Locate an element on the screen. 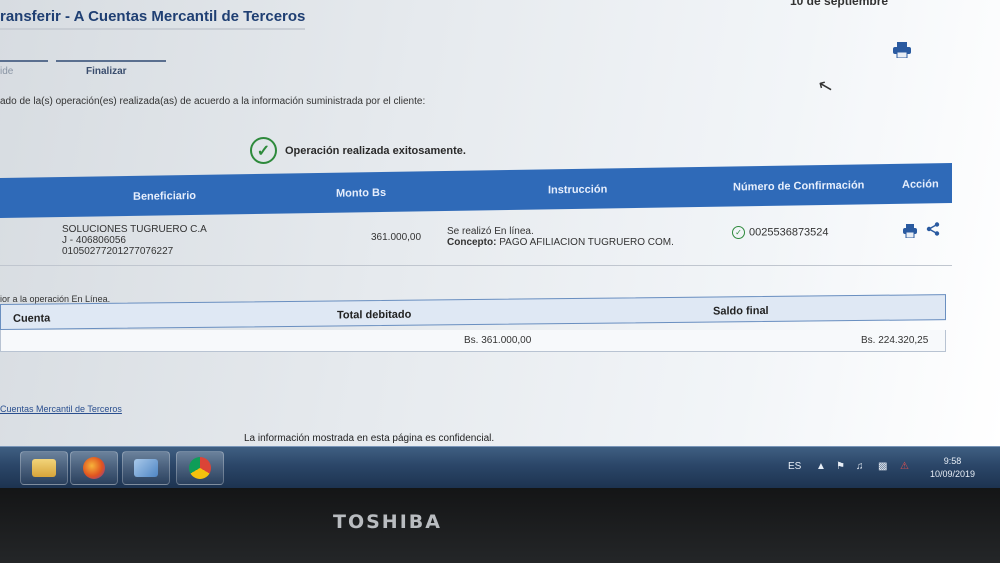  date-header: 10 de septiembre is located at coordinates (839, 4).